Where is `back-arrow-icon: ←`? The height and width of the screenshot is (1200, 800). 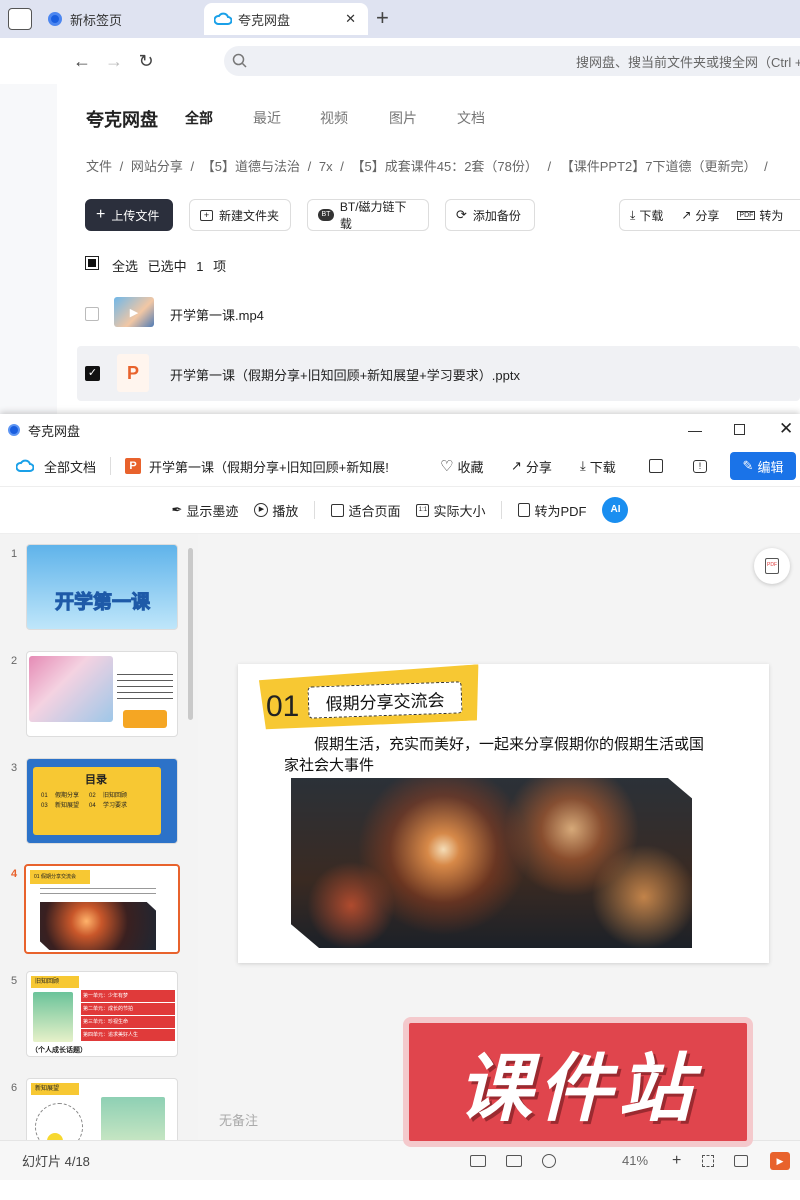 back-arrow-icon: ← is located at coordinates (82, 61).